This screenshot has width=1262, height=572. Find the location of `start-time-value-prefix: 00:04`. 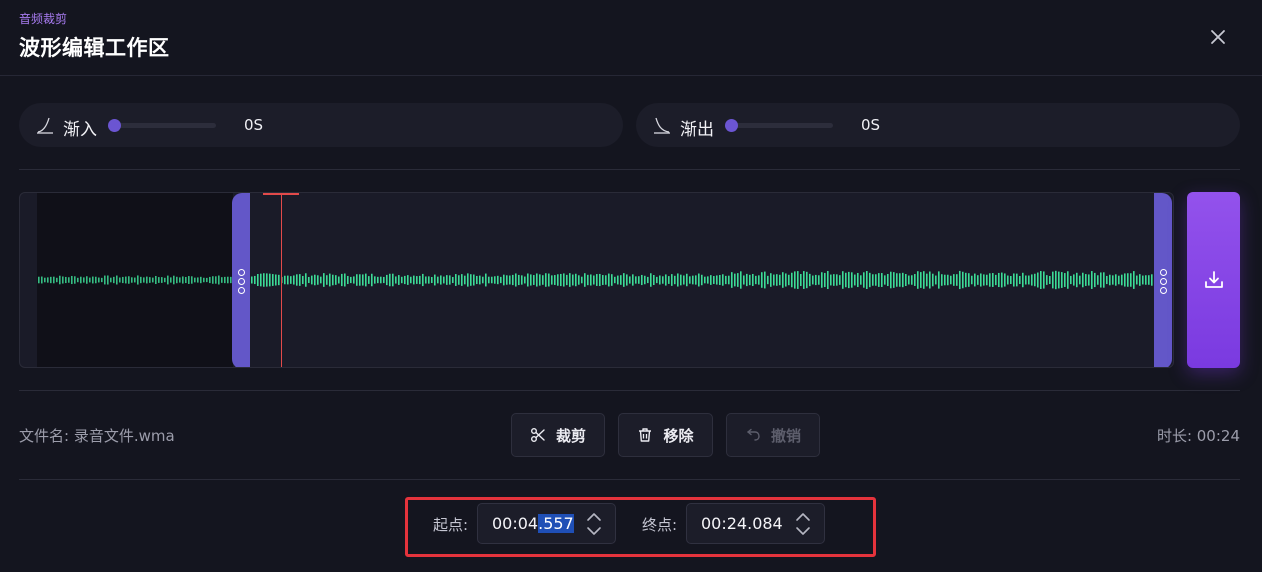

start-time-value-prefix: 00:04 is located at coordinates (515, 523).